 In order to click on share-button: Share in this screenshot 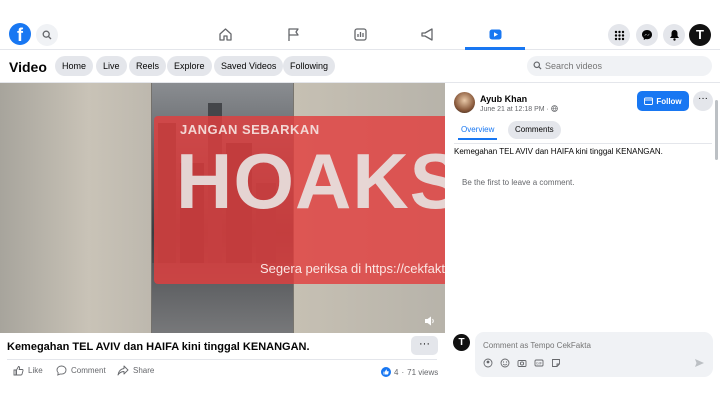, I will do `click(135, 370)`.